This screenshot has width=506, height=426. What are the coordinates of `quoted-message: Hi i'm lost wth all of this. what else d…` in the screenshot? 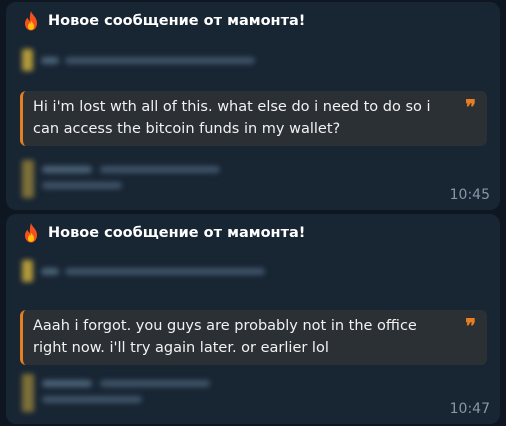 It's located at (253, 118).